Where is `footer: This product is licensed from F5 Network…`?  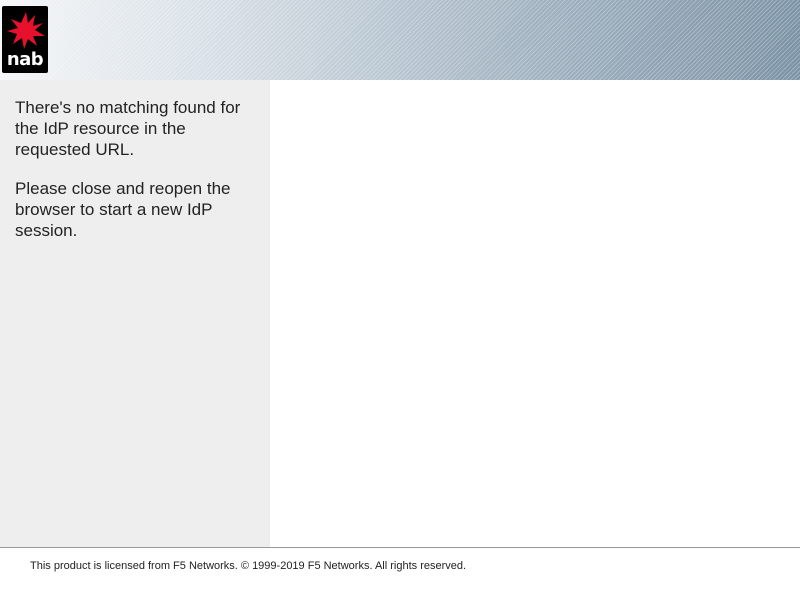 footer: This product is licensed from F5 Network… is located at coordinates (400, 574).